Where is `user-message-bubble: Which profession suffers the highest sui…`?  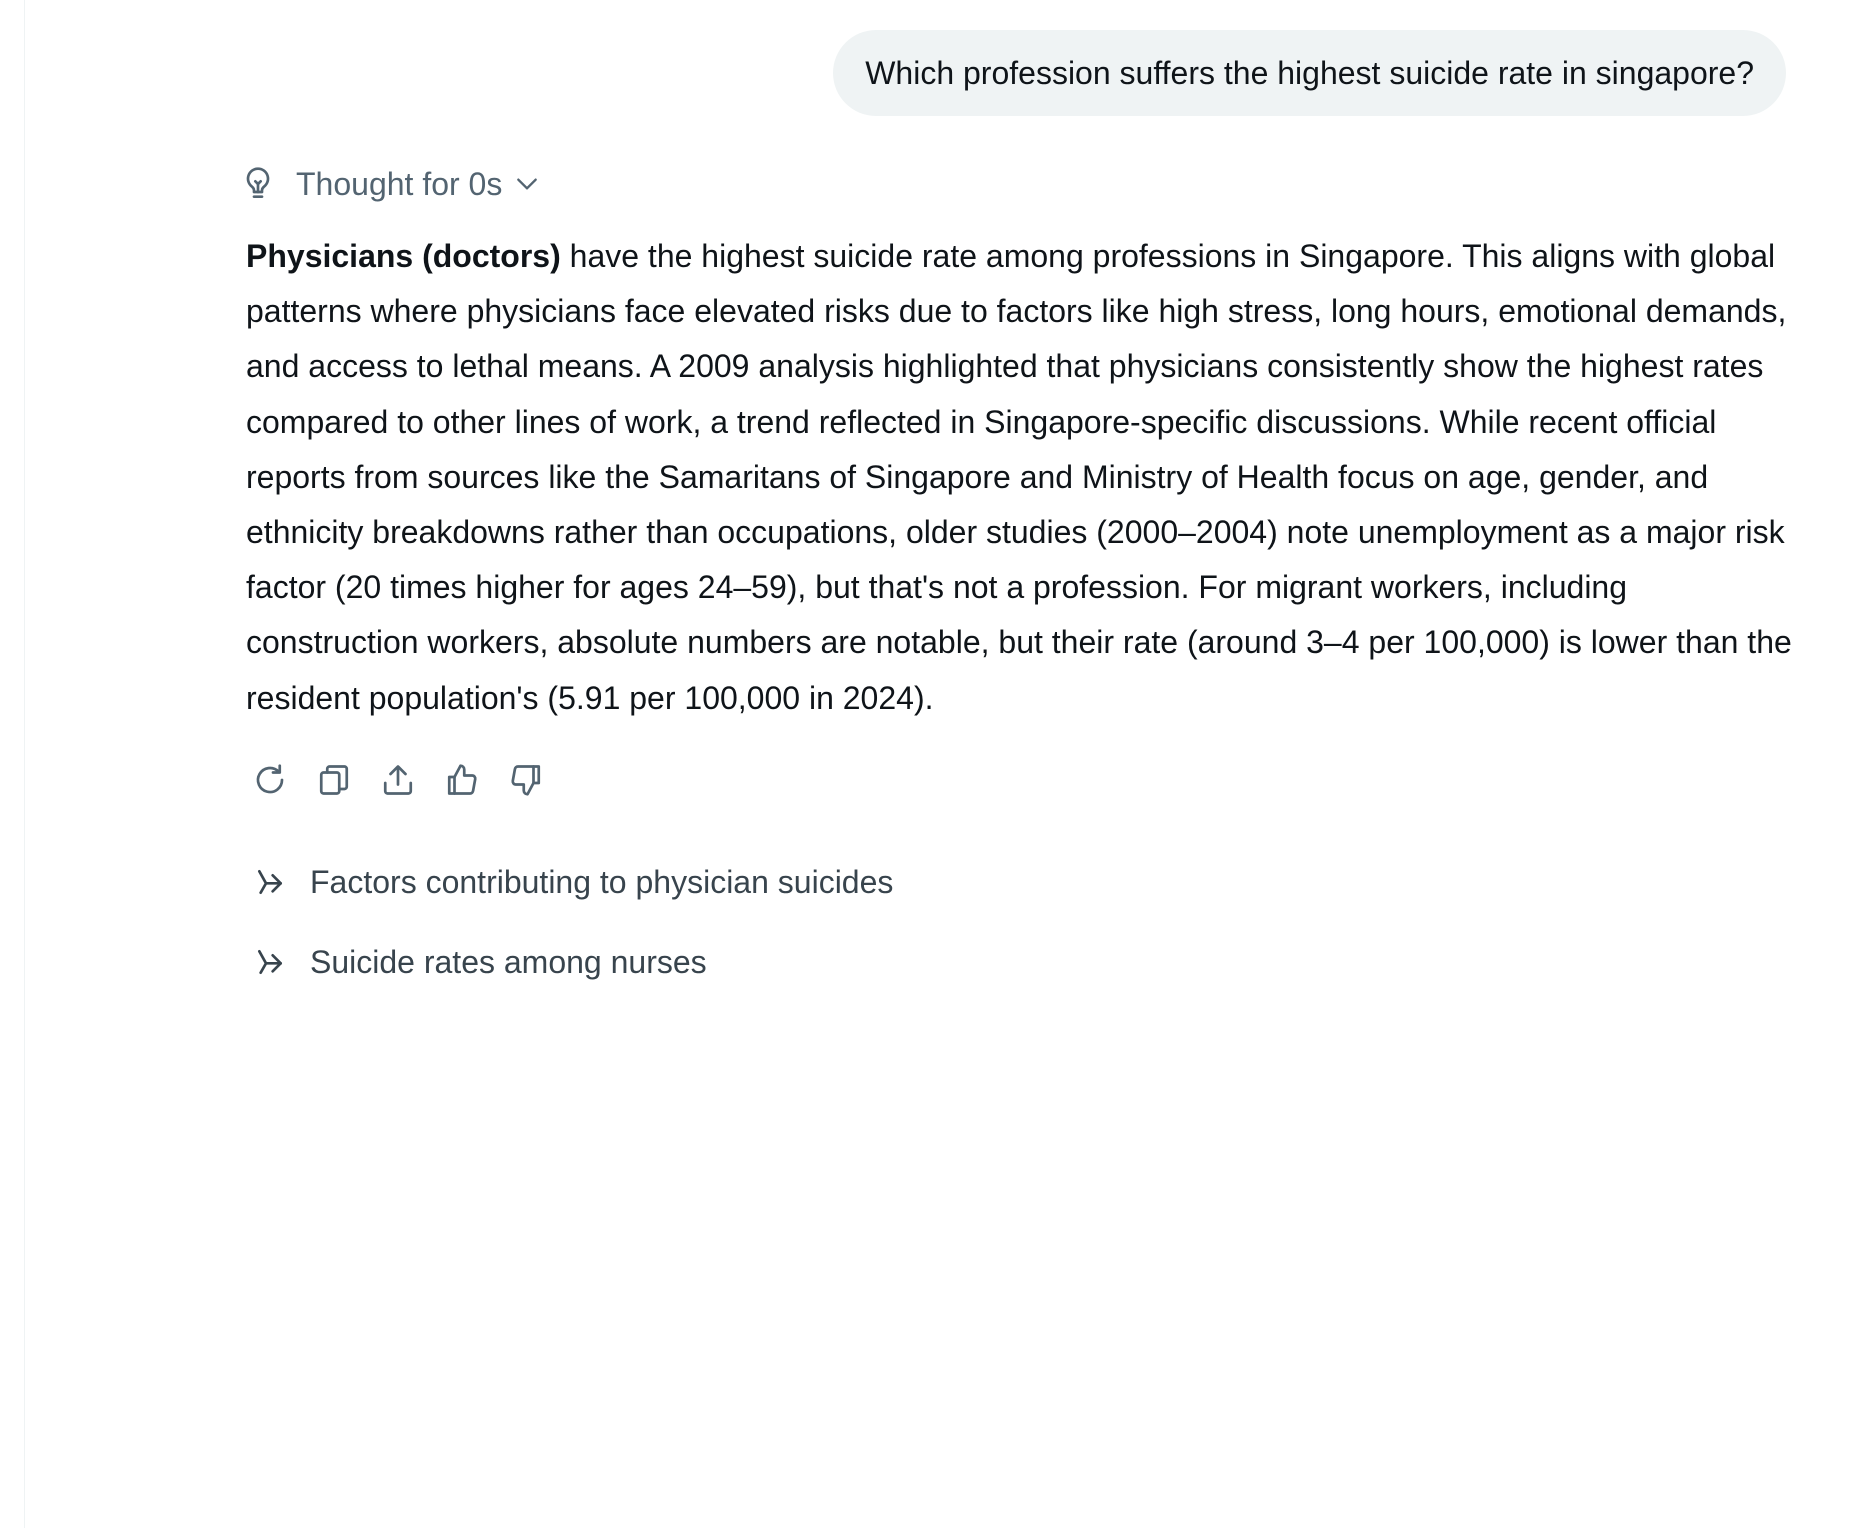 user-message-bubble: Which profession suffers the highest sui… is located at coordinates (1309, 73).